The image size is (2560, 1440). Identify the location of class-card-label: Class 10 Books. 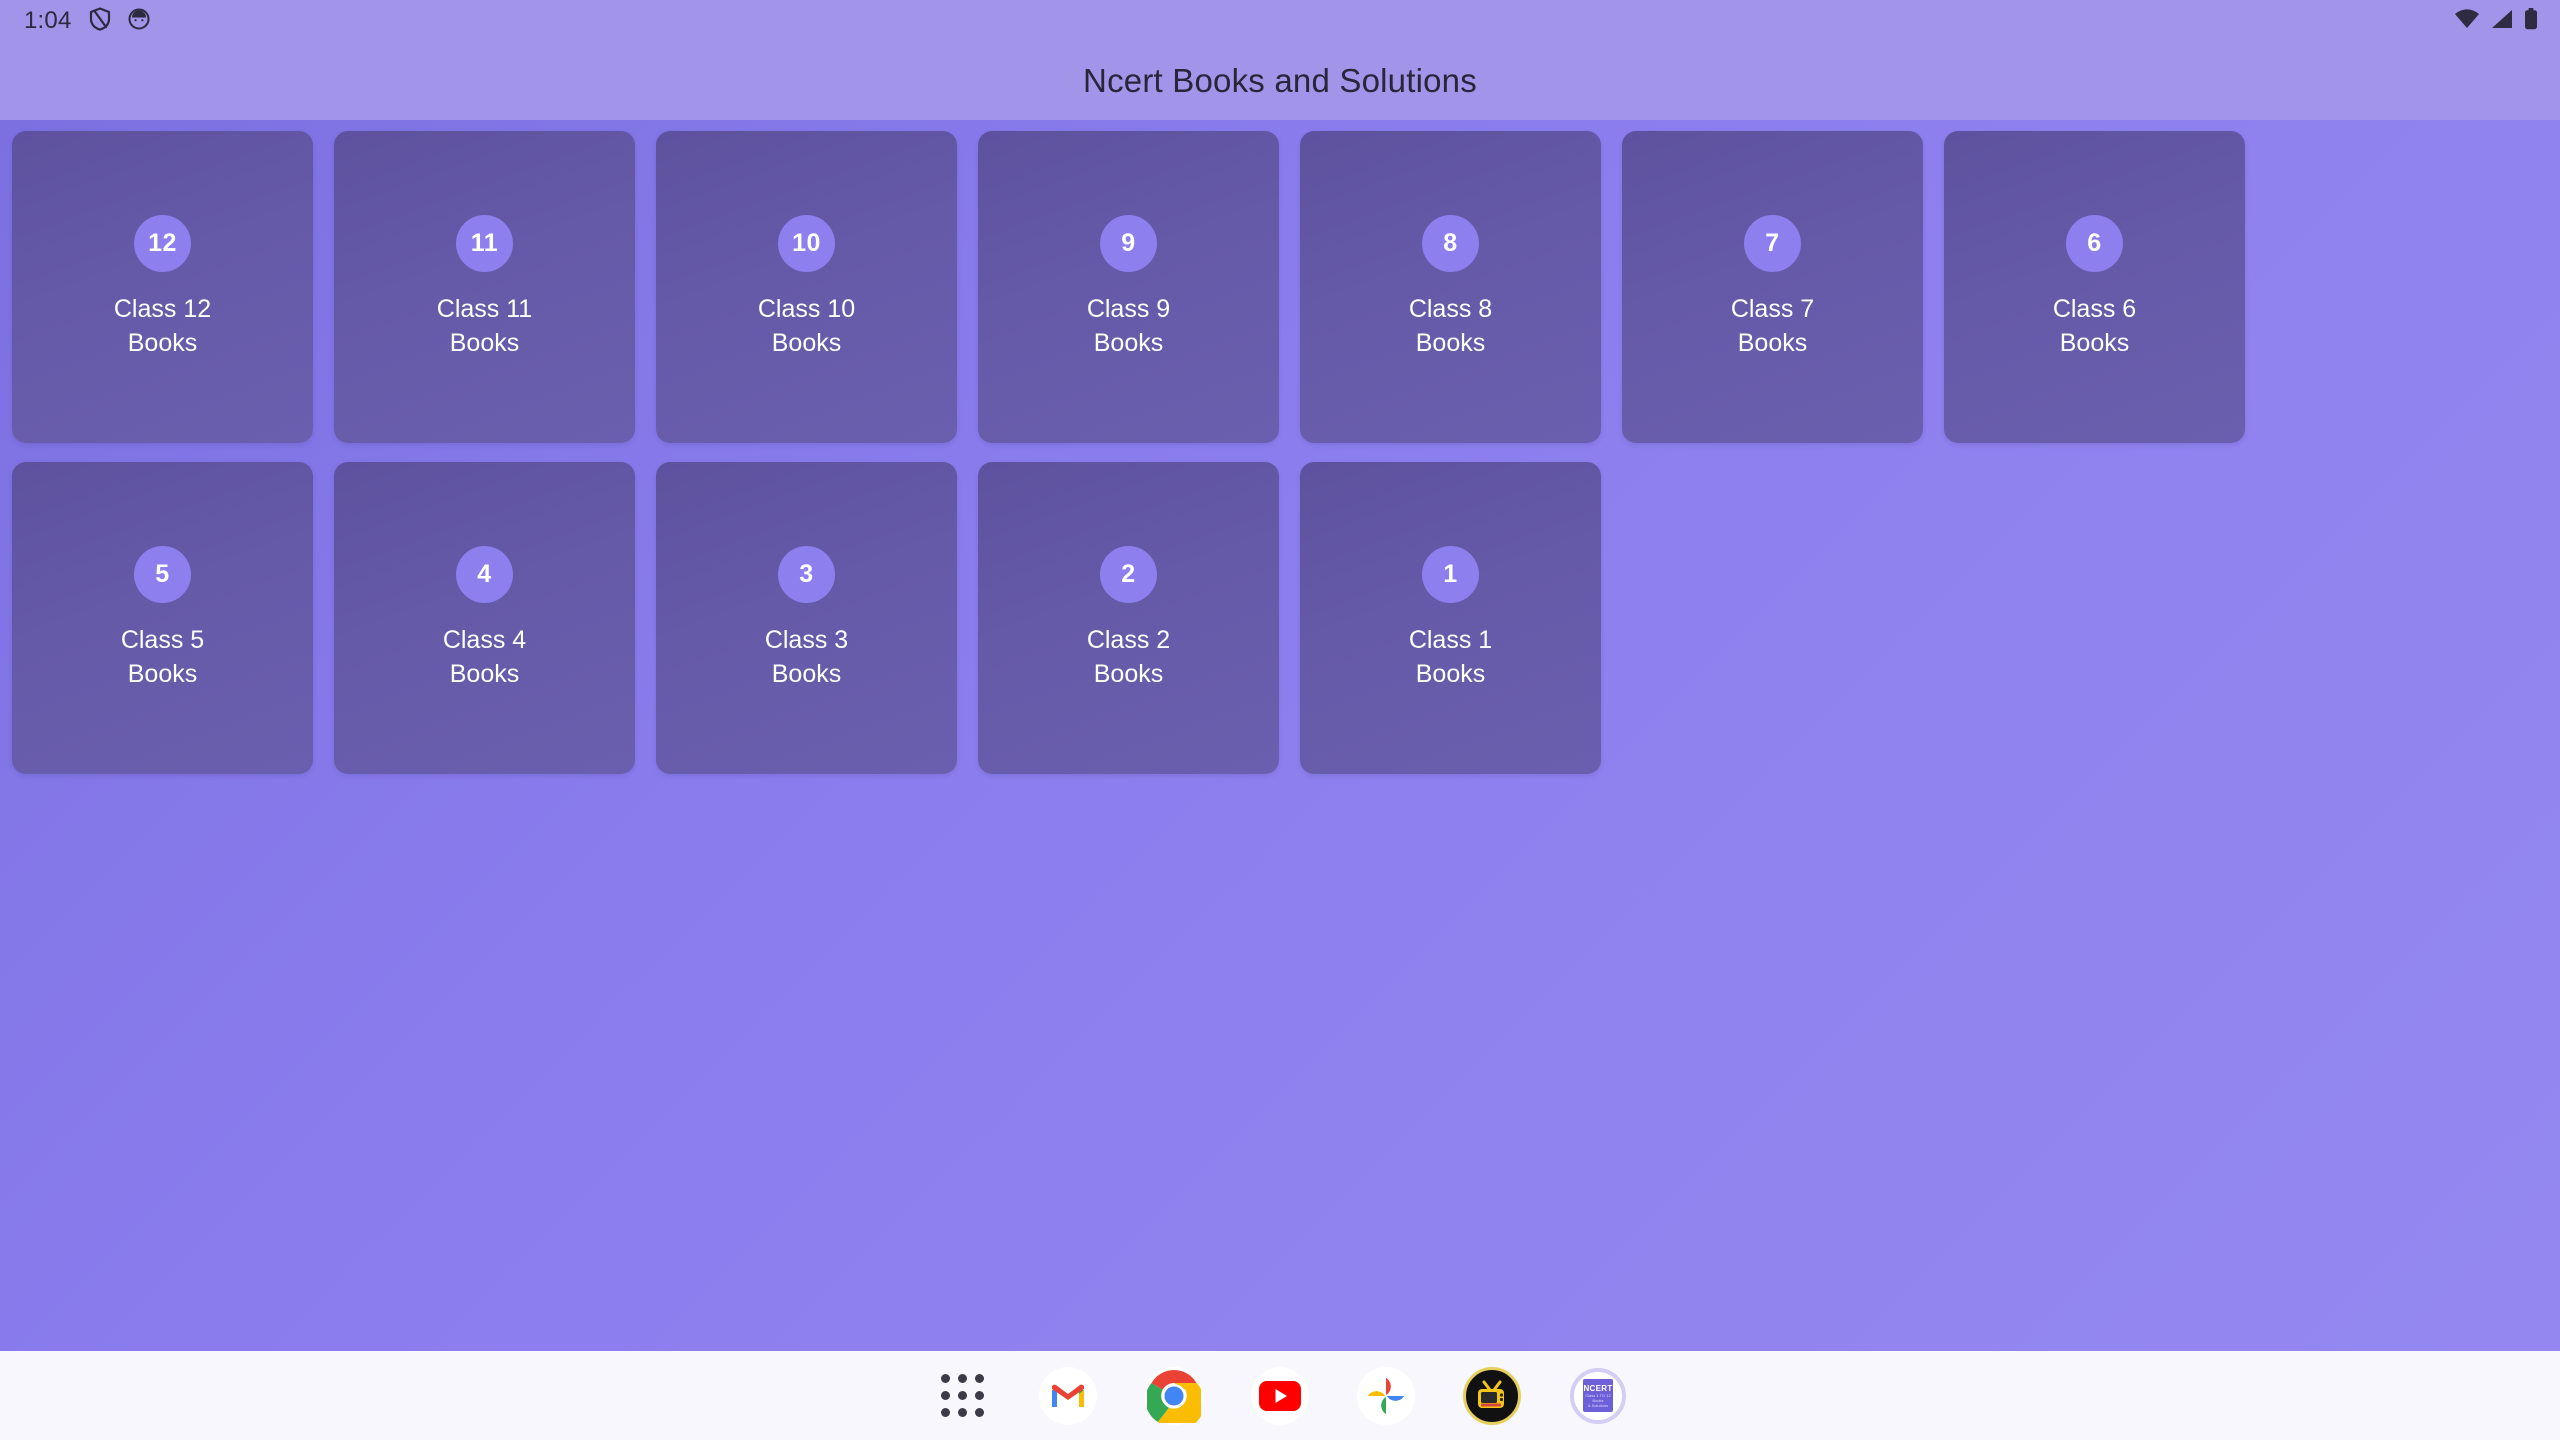
(806, 326).